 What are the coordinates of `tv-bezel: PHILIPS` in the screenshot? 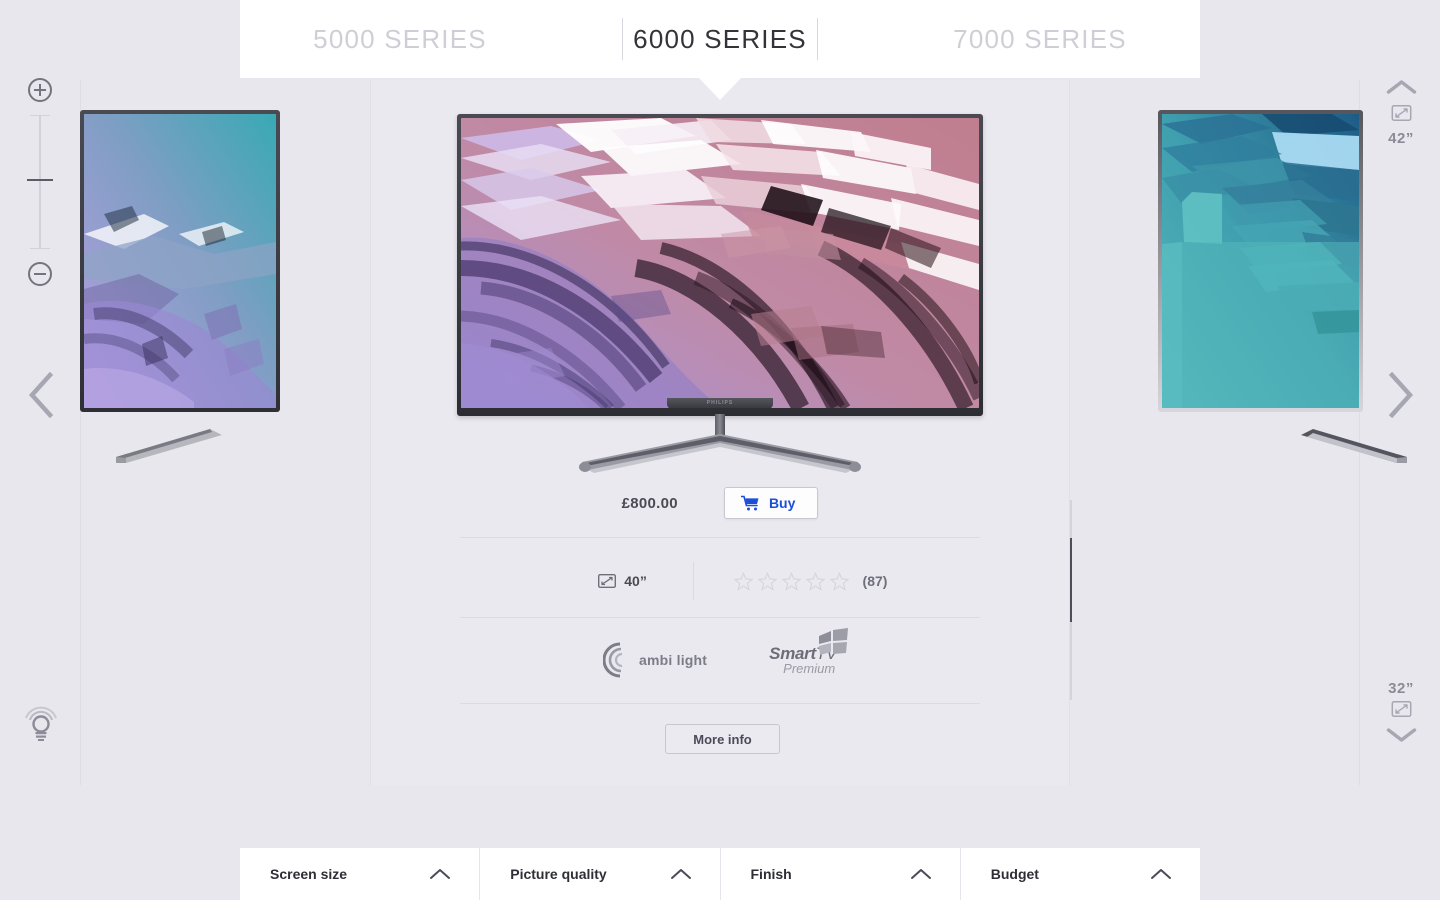 It's located at (720, 265).